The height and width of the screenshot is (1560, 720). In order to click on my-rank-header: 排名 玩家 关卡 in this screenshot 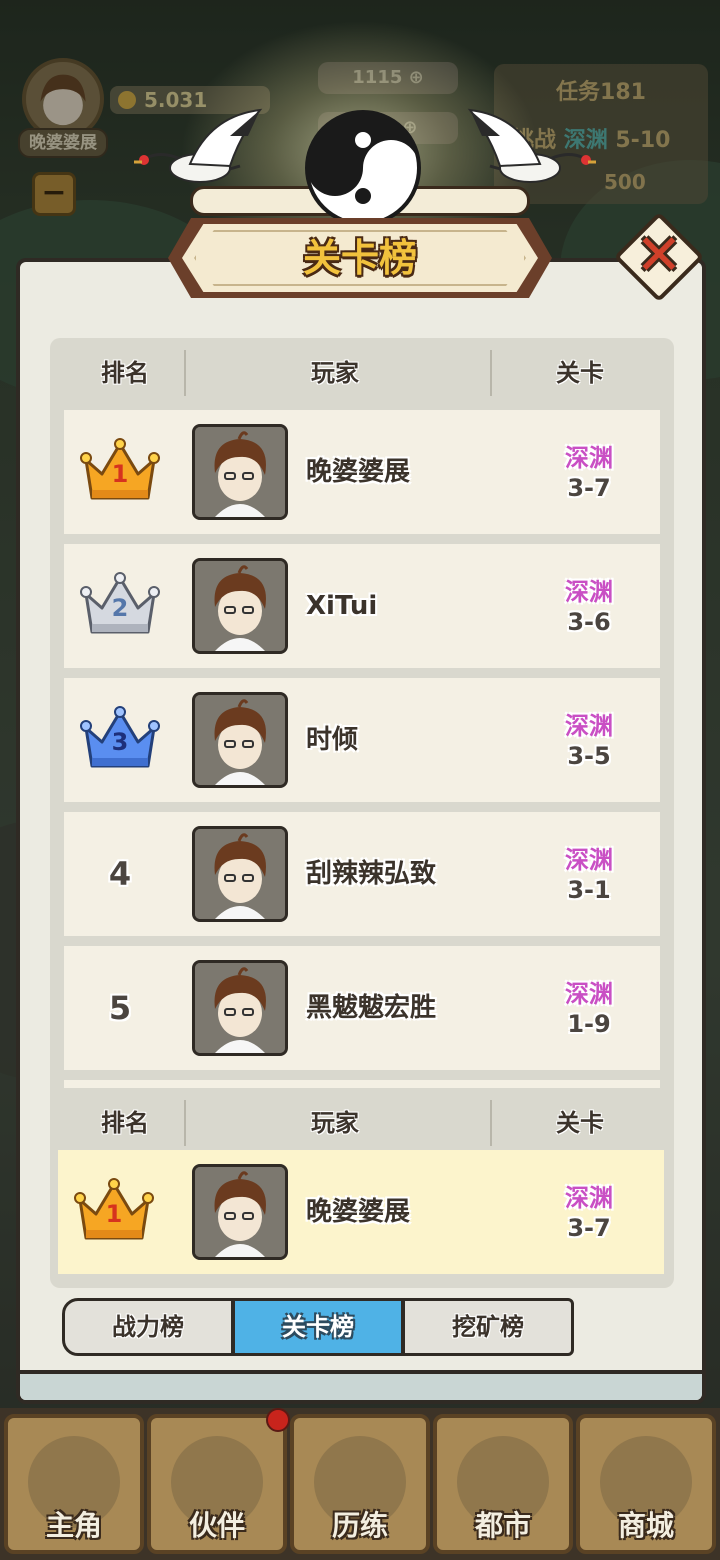, I will do `click(362, 1123)`.